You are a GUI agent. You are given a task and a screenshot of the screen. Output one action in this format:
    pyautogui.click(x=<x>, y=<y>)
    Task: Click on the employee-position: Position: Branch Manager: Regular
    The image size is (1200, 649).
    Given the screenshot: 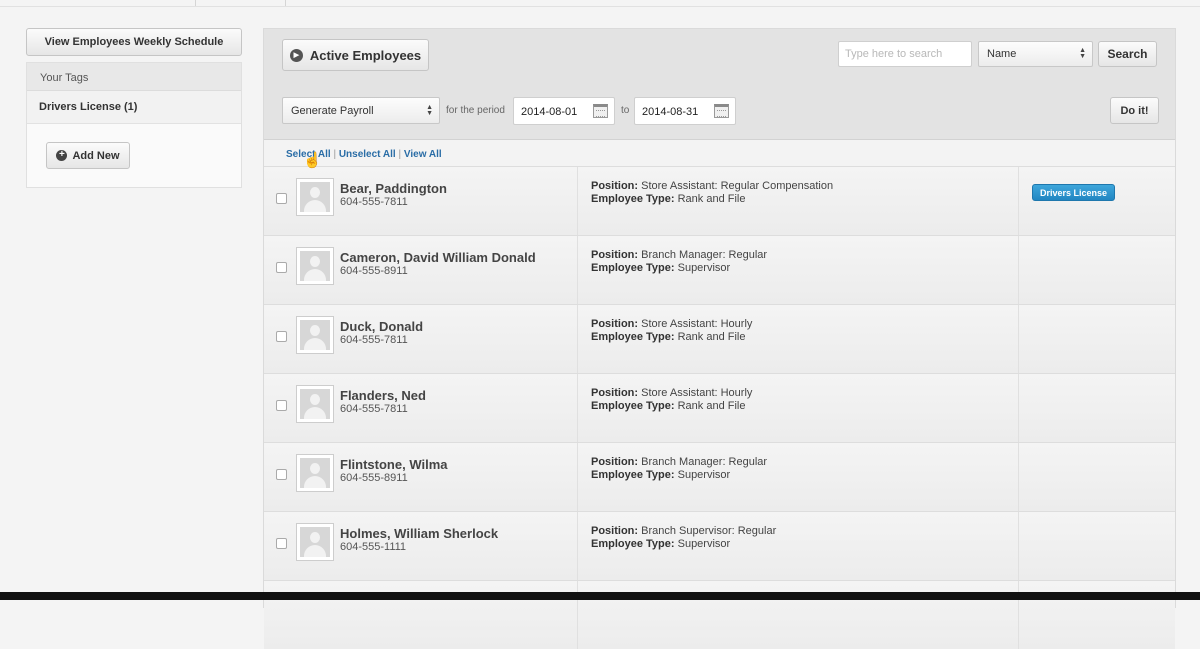 What is the action you would take?
    pyautogui.click(x=679, y=255)
    